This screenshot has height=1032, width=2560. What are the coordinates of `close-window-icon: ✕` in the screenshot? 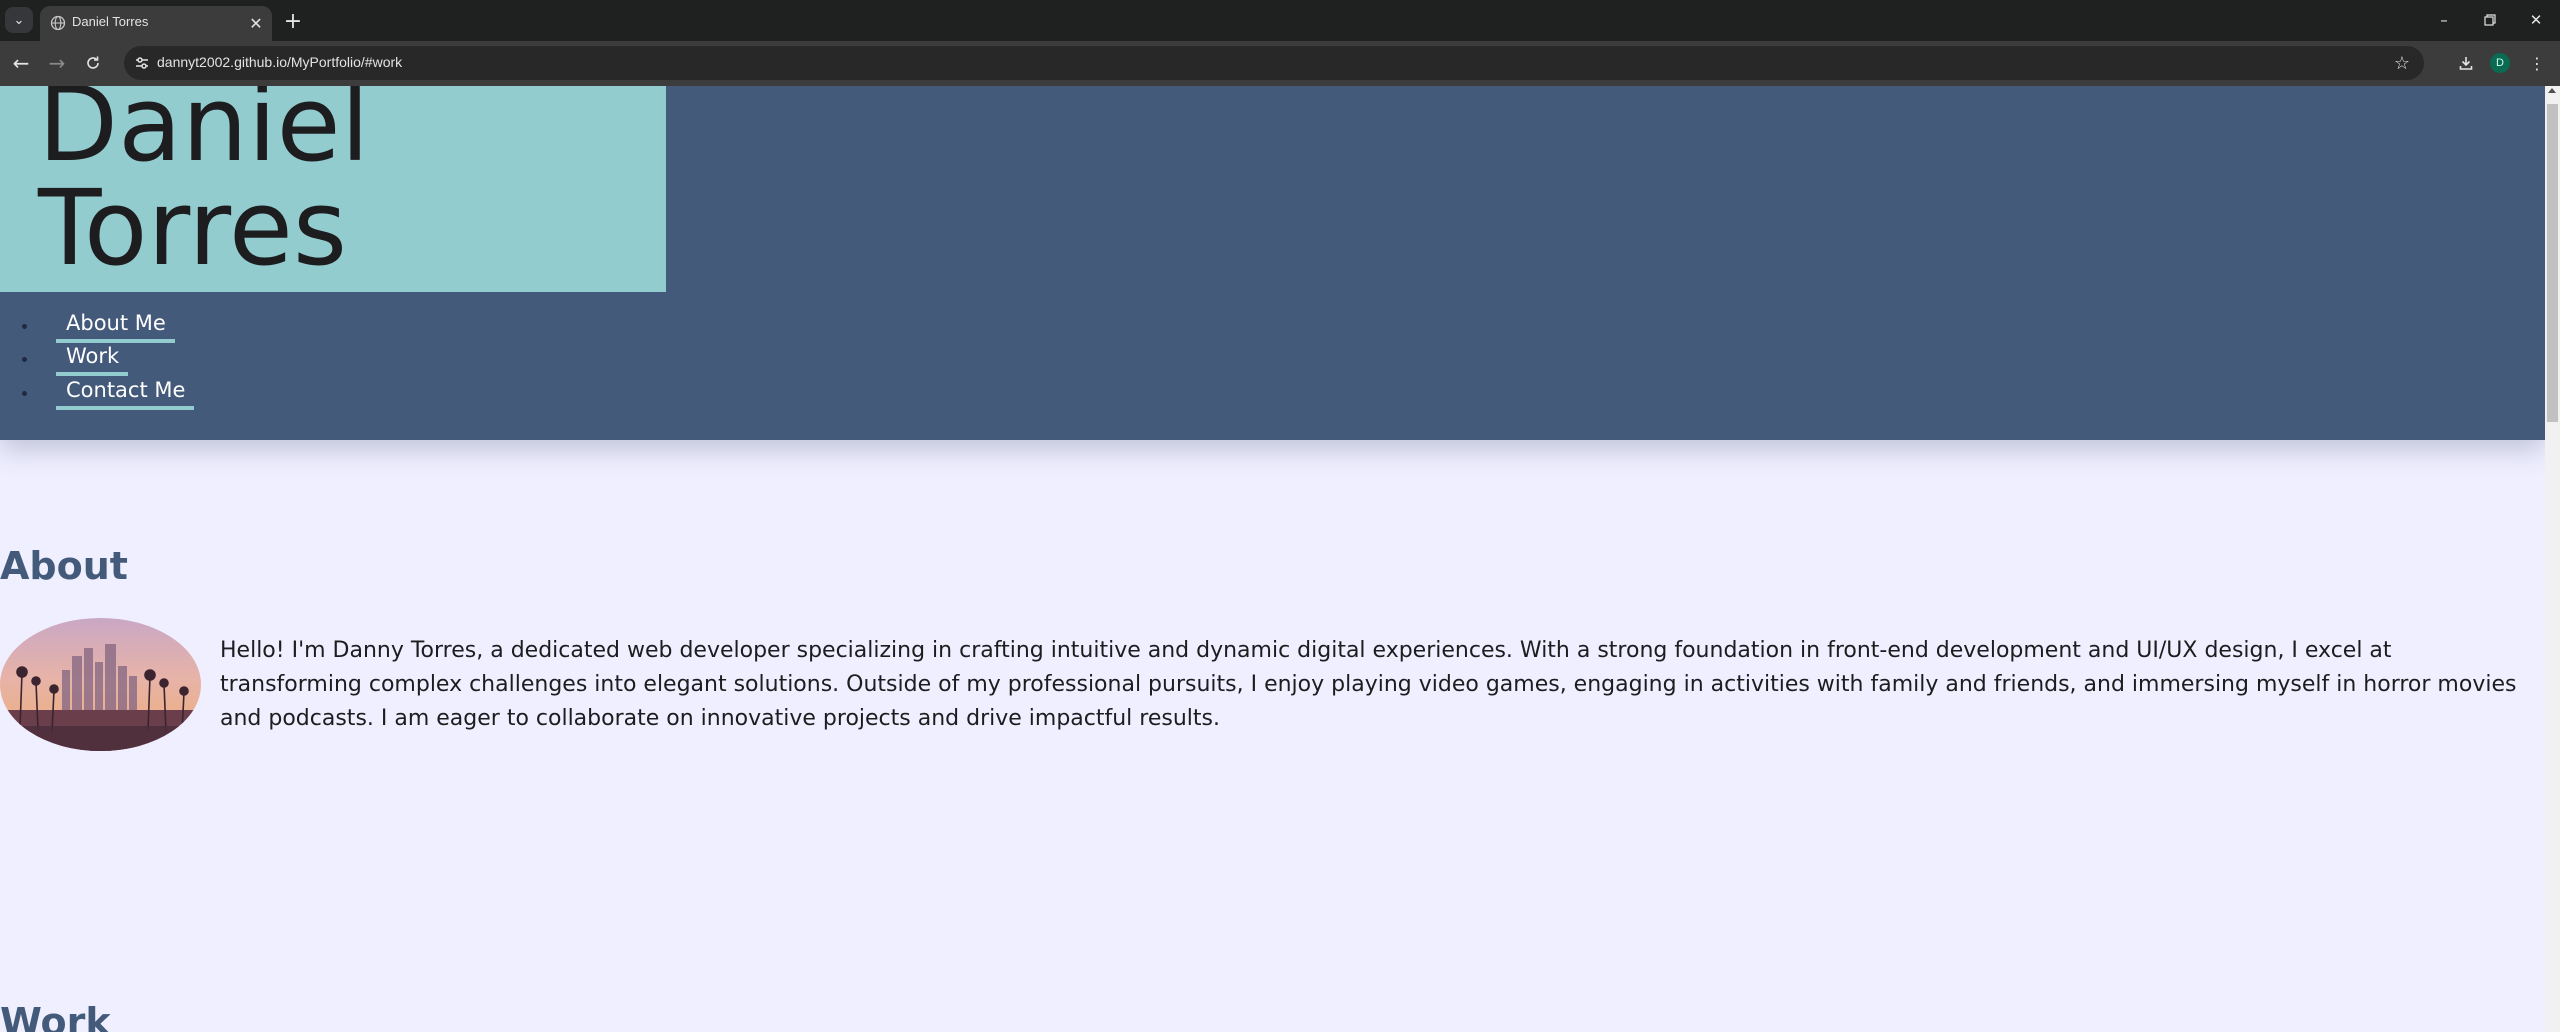 It's located at (2536, 20).